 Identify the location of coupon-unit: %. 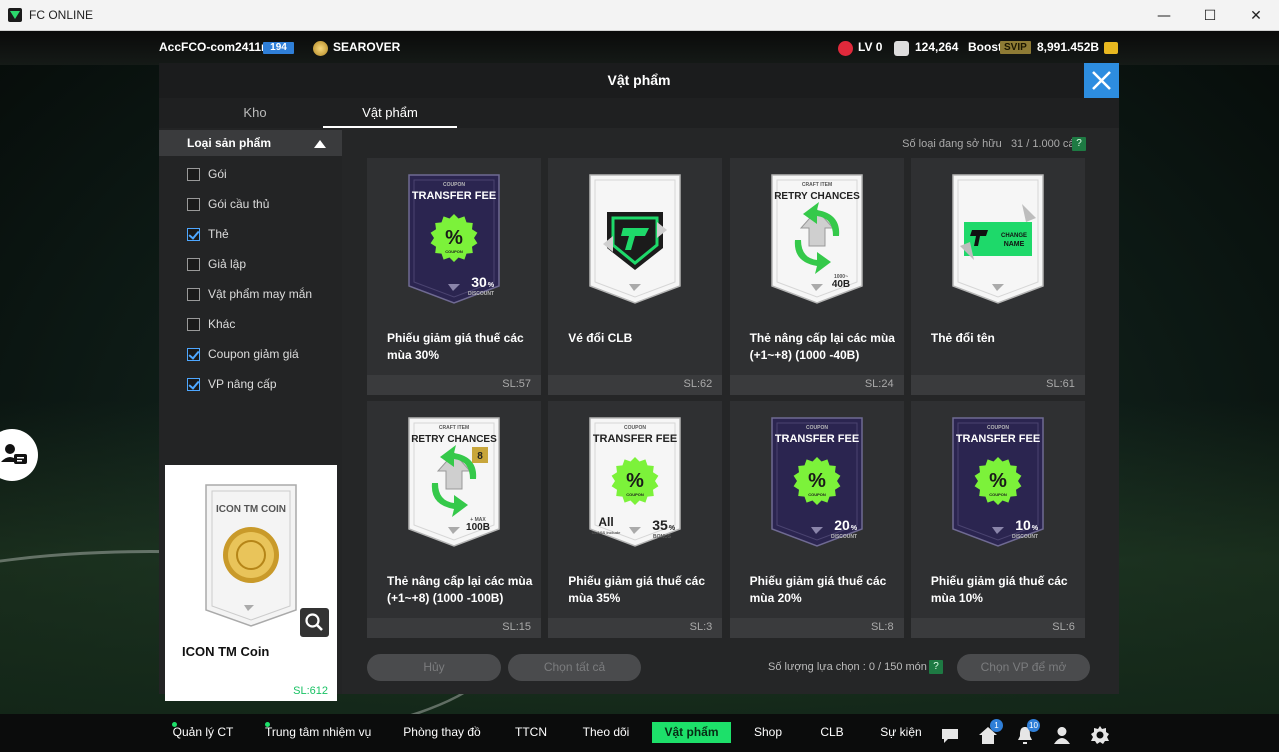
(491, 285).